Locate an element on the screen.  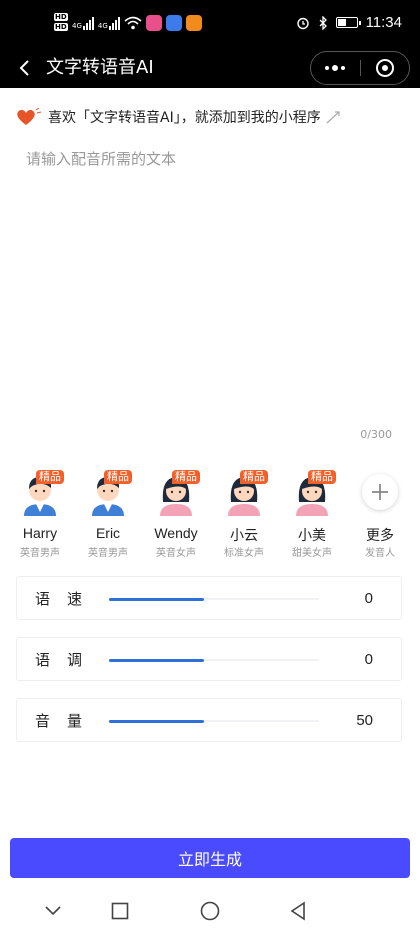
speed-setting: 语速 0 is located at coordinates (209, 598).